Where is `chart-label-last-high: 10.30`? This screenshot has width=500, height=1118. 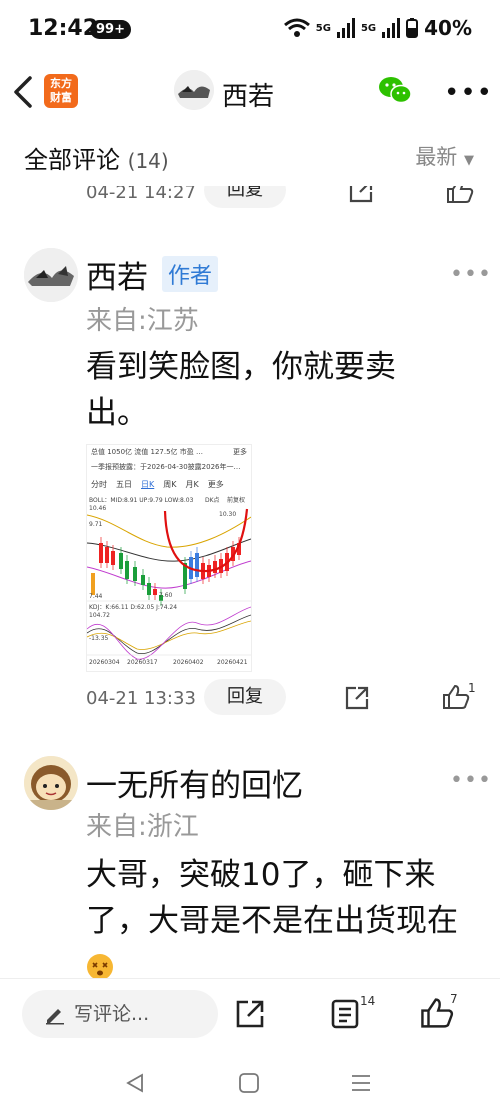 chart-label-last-high: 10.30 is located at coordinates (228, 514).